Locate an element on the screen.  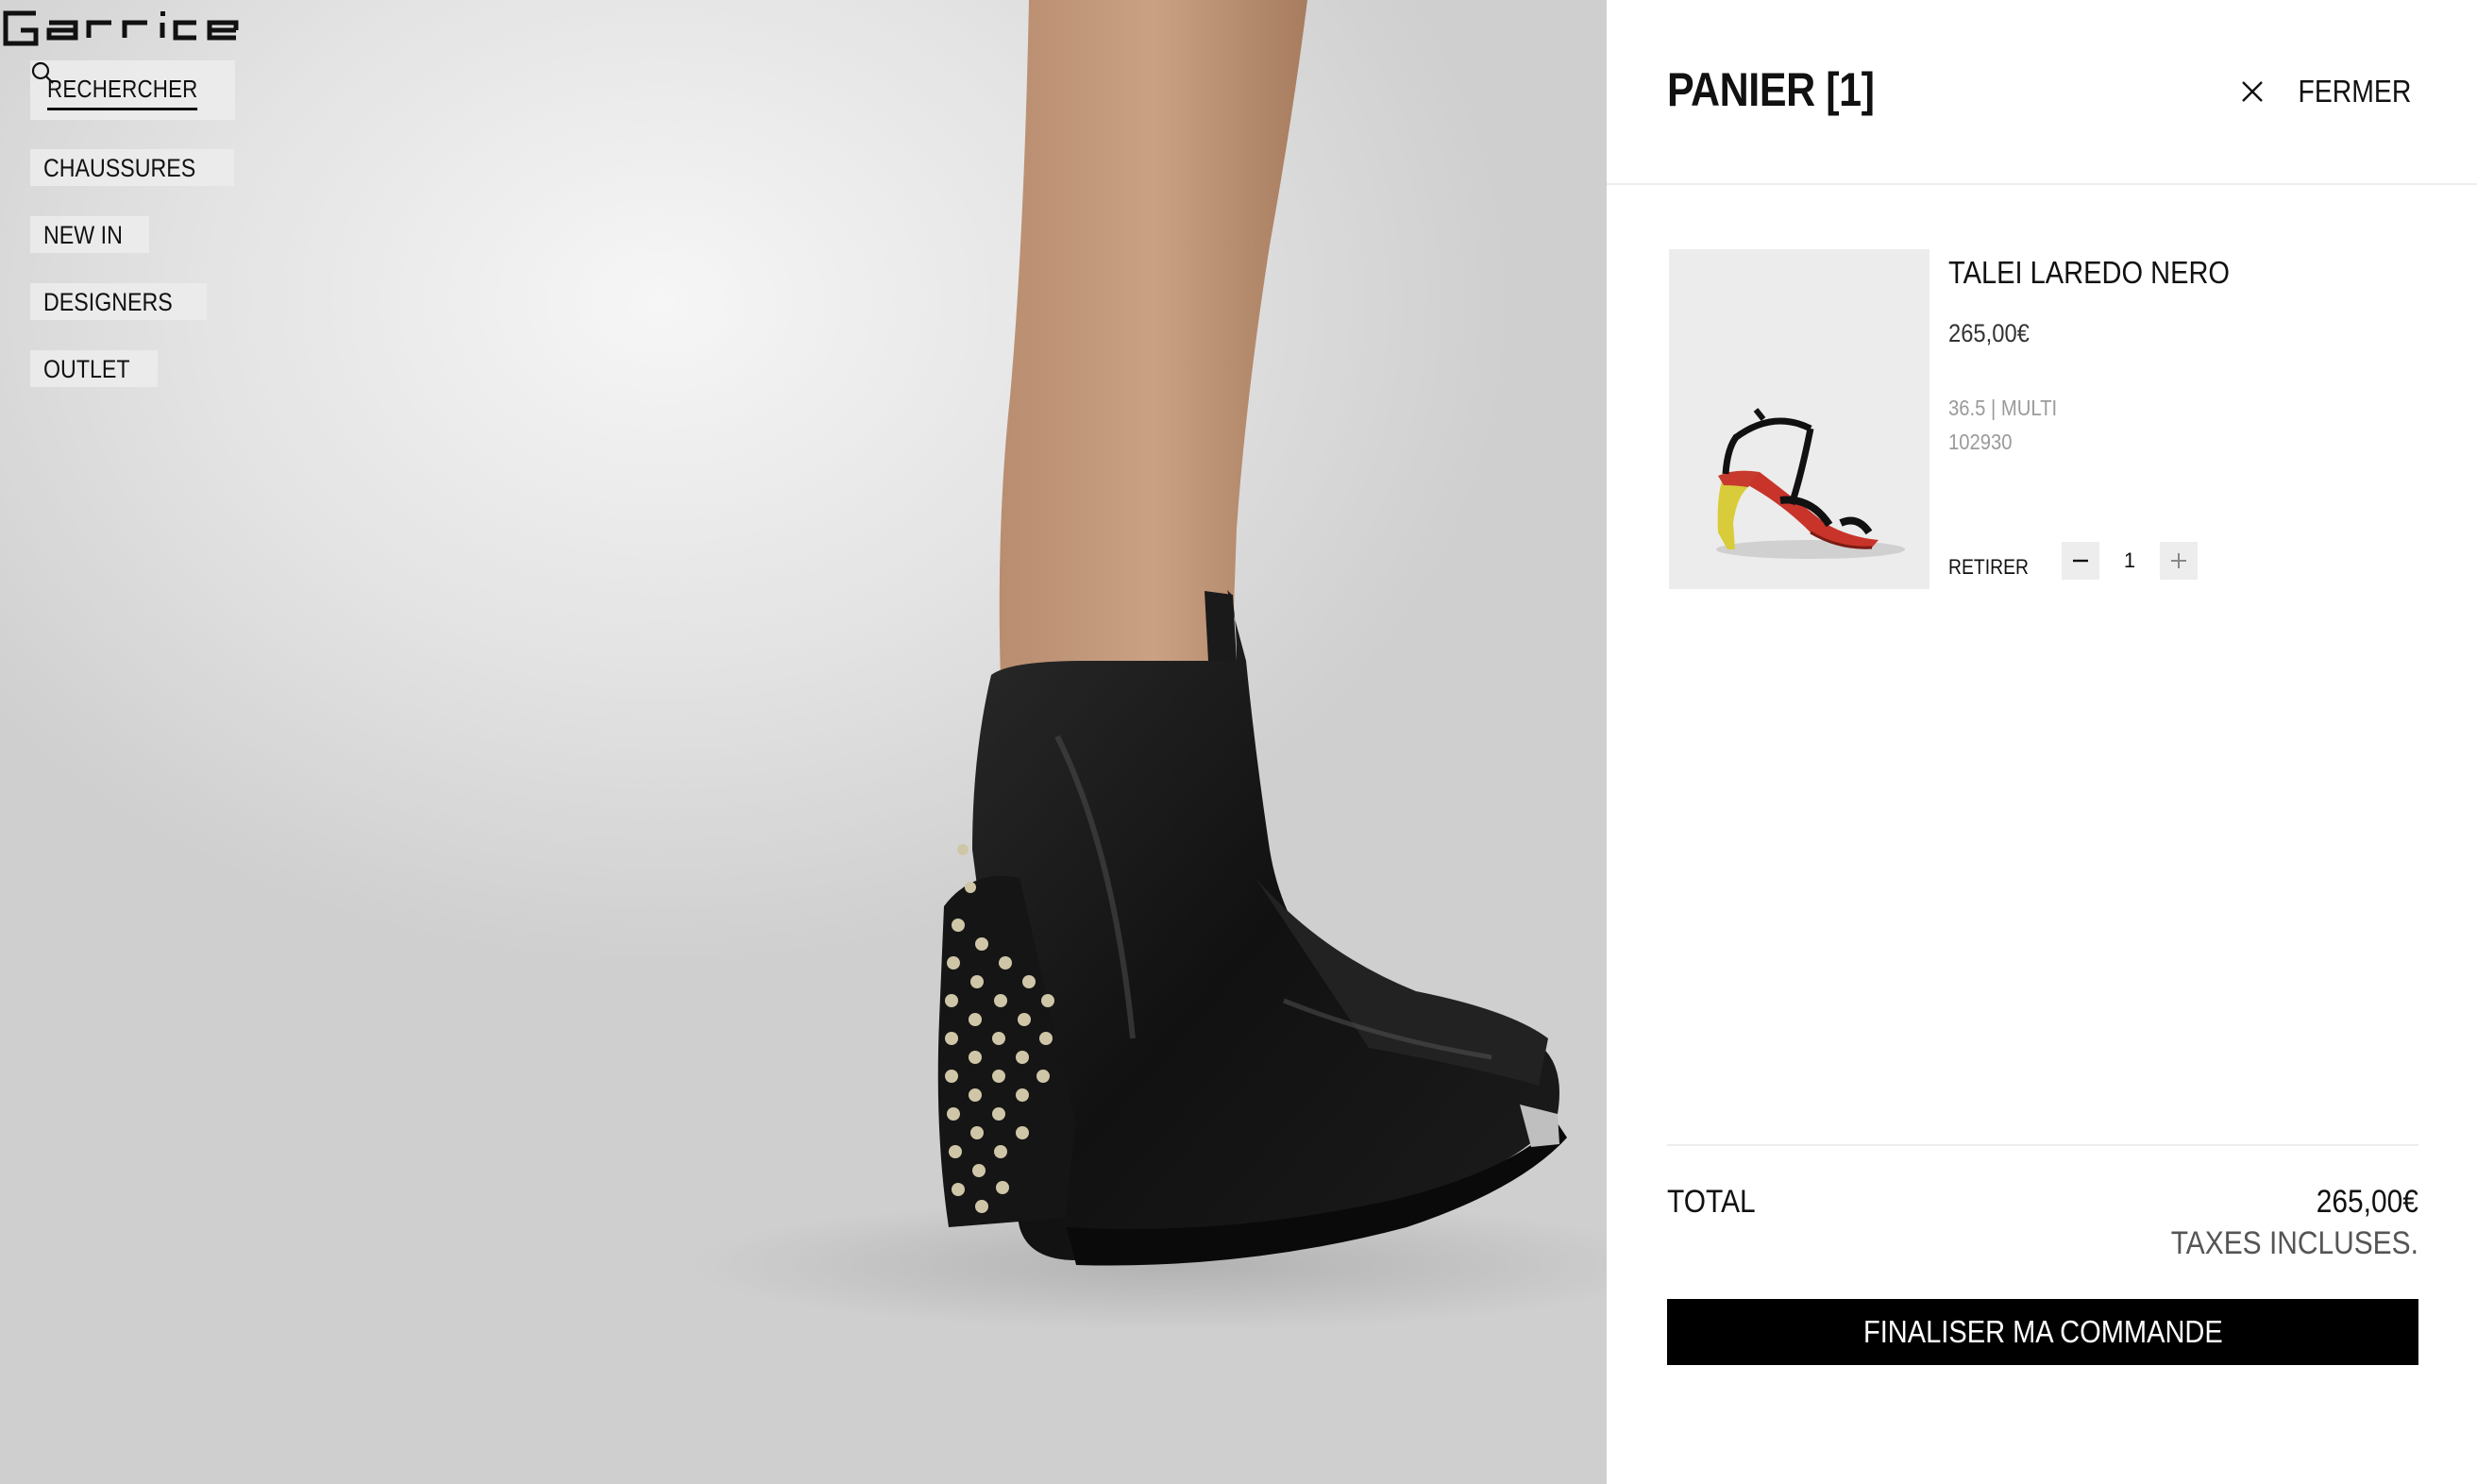
nav-item-outlet: OUTLET is located at coordinates (94, 368).